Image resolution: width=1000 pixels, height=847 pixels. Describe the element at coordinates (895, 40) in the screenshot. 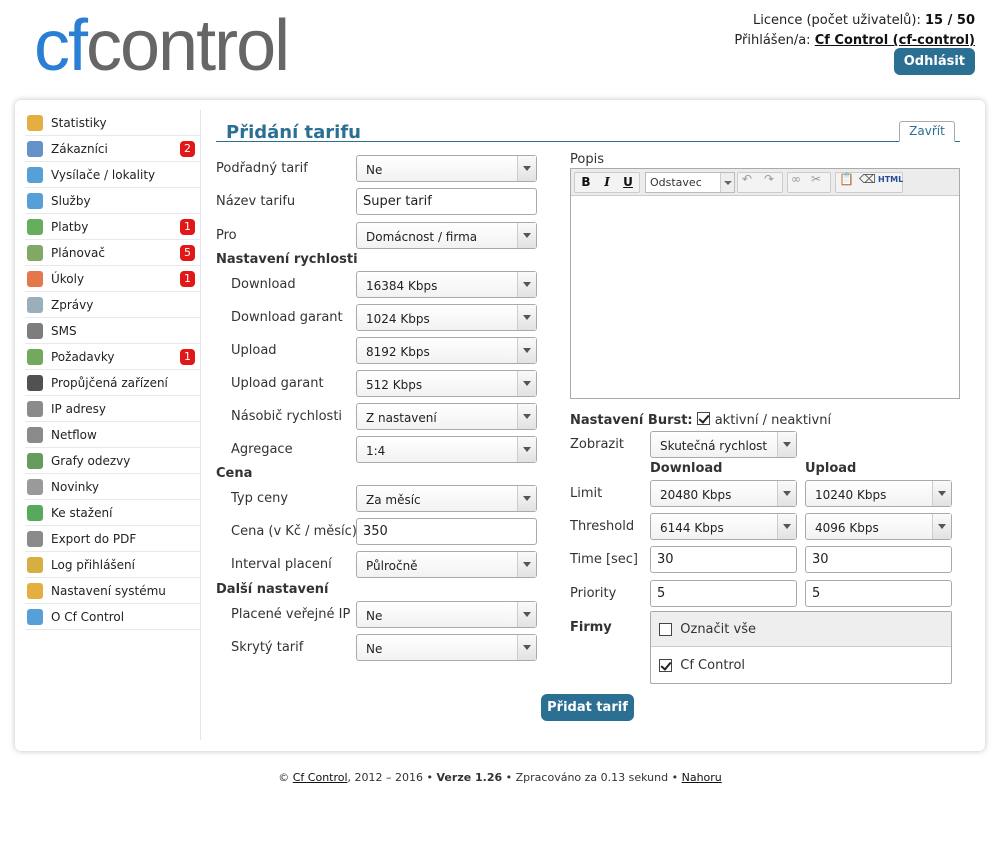

I see `user-link: Cf Control (cf-control)` at that location.